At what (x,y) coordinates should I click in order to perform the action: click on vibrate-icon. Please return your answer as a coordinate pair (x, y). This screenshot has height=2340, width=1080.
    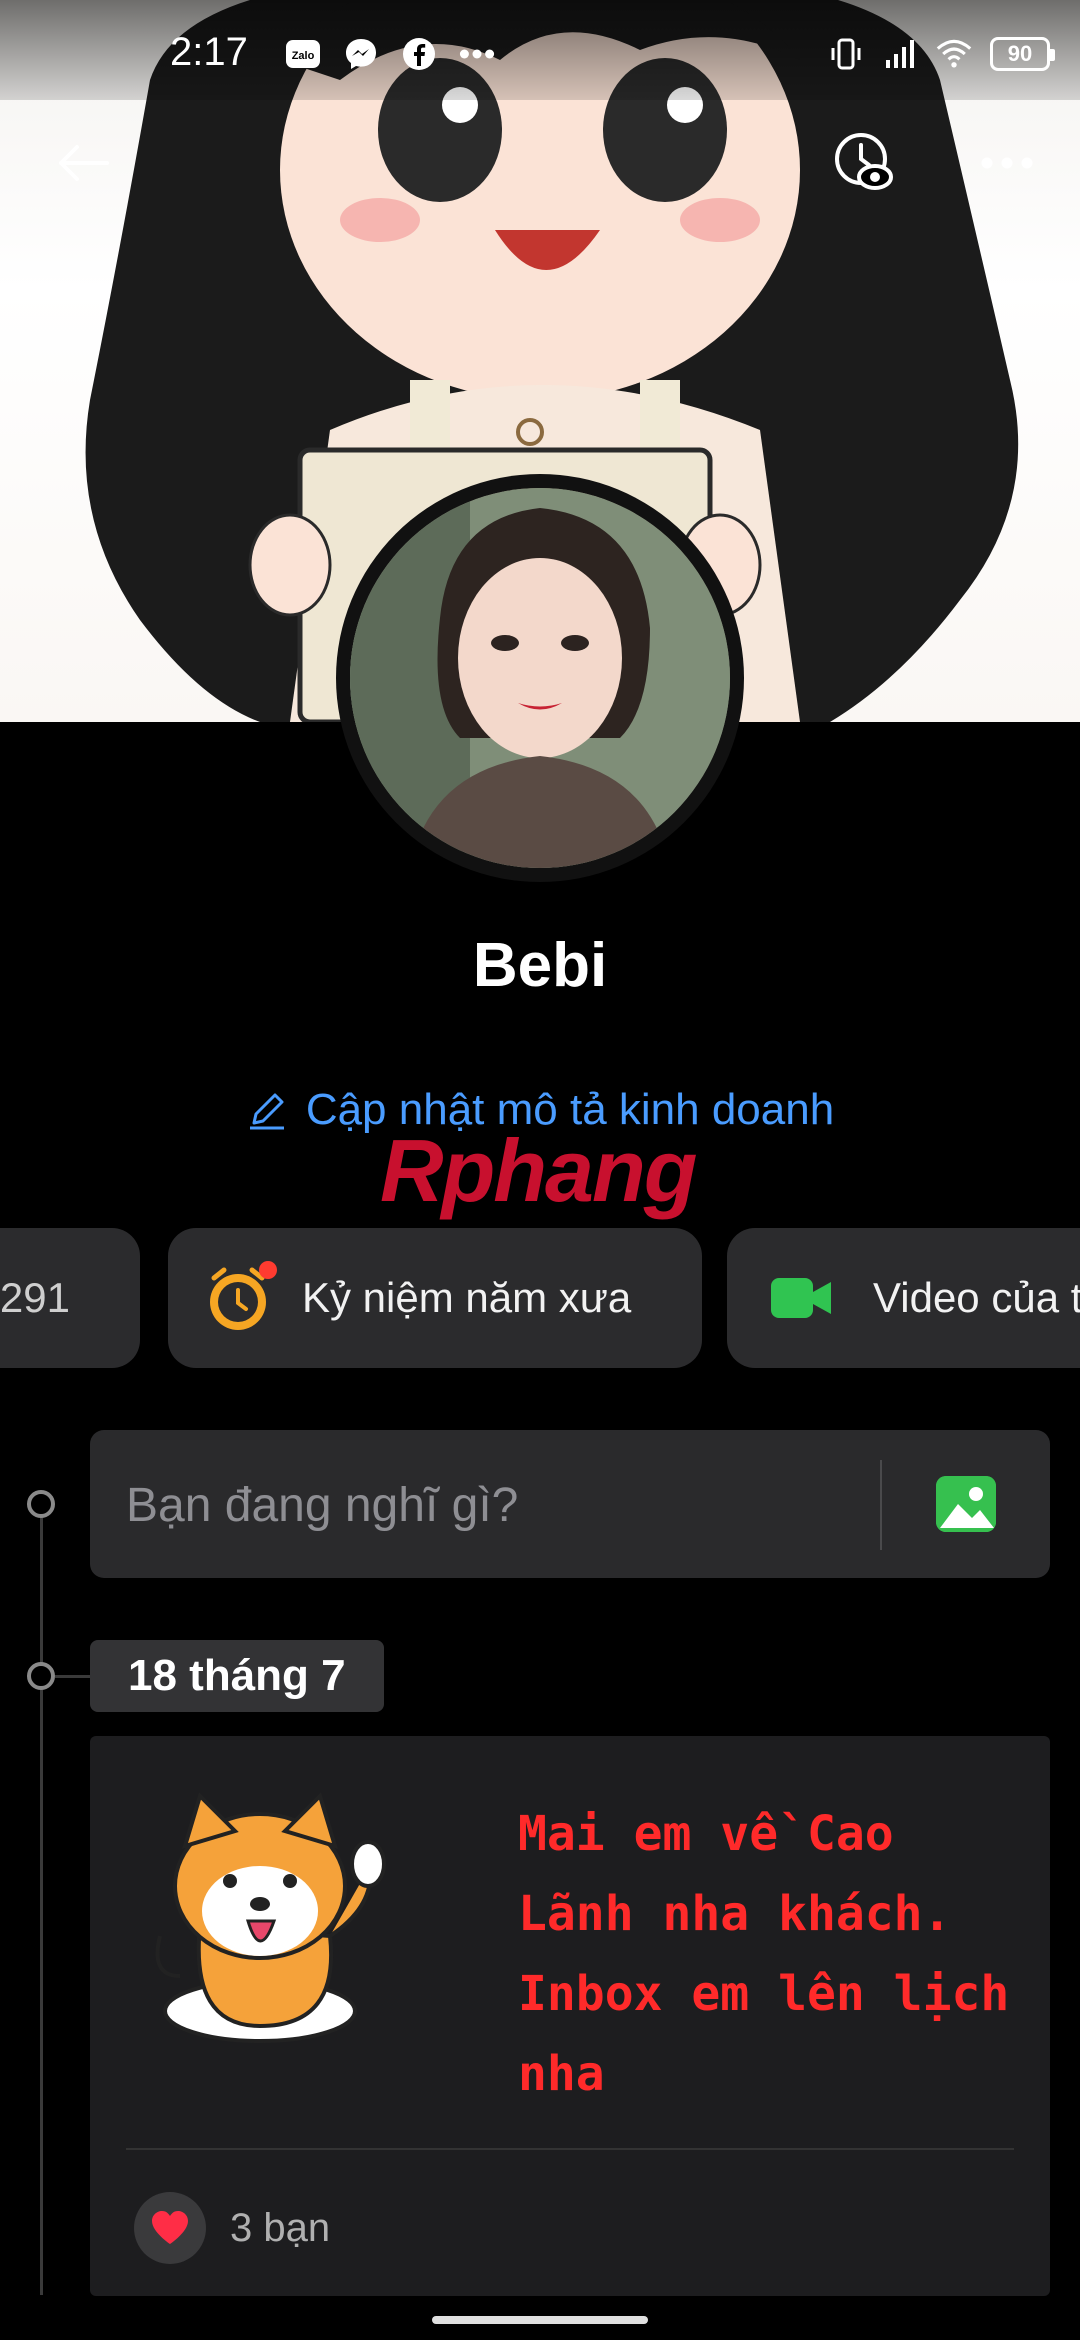
    Looking at the image, I should click on (846, 54).